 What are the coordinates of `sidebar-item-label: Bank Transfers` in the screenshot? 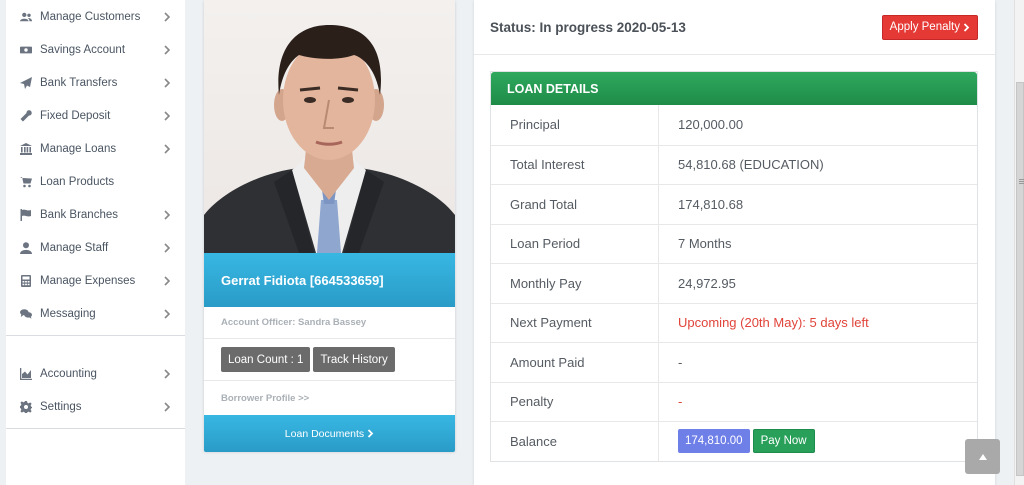 It's located at (79, 82).